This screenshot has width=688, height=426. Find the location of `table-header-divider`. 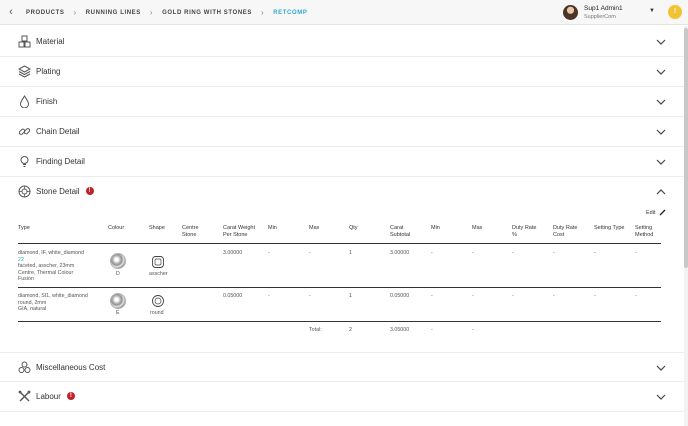

table-header-divider is located at coordinates (339, 243).